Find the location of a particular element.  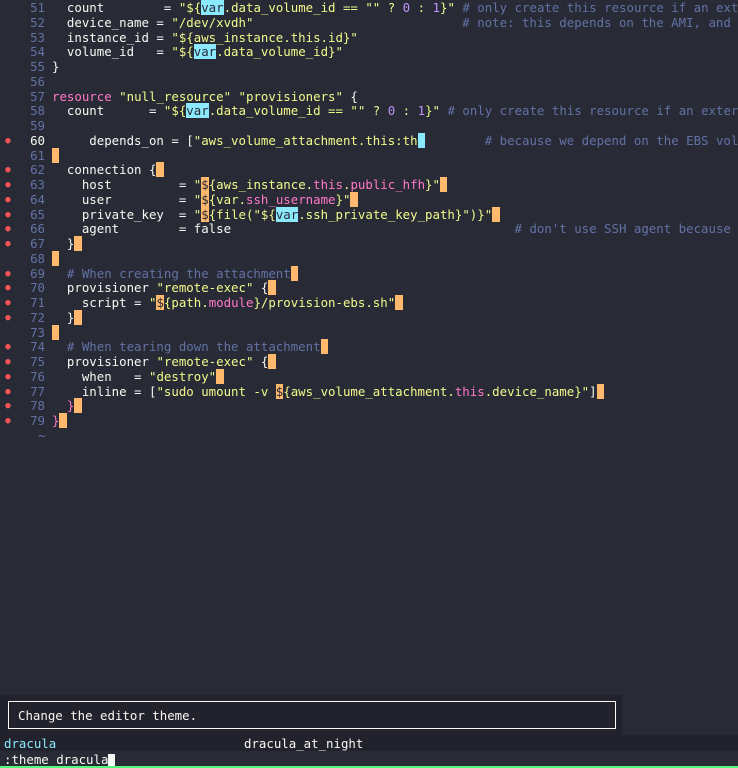

code-text: # When creating the attachment is located at coordinates (175, 273).